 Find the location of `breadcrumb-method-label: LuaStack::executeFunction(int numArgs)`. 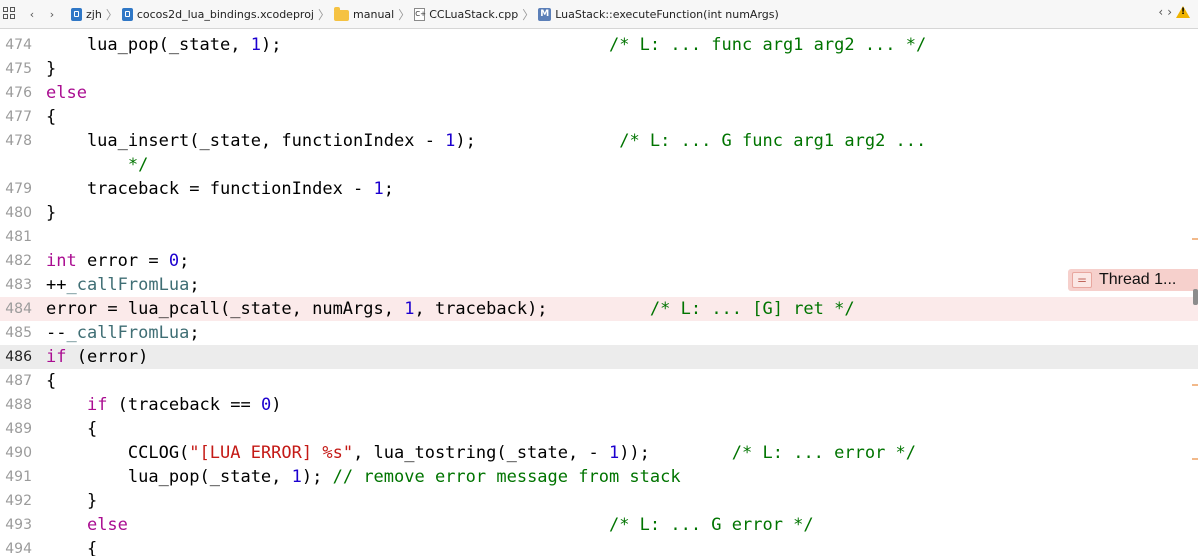

breadcrumb-method-label: LuaStack::executeFunction(int numArgs) is located at coordinates (667, 14).